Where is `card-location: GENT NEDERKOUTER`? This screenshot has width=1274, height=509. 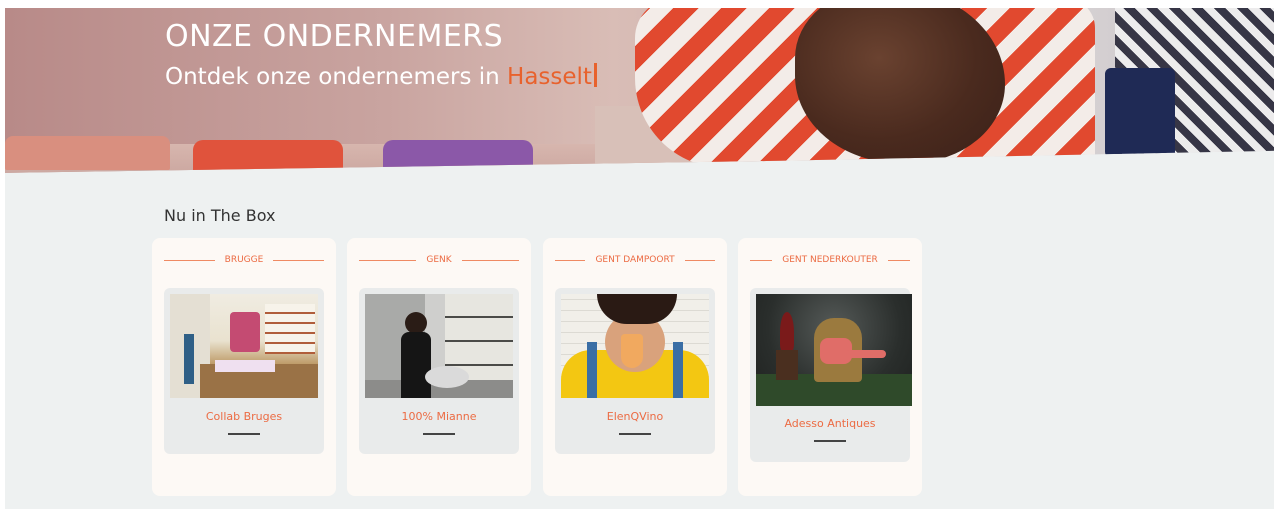 card-location: GENT NEDERKOUTER is located at coordinates (830, 260).